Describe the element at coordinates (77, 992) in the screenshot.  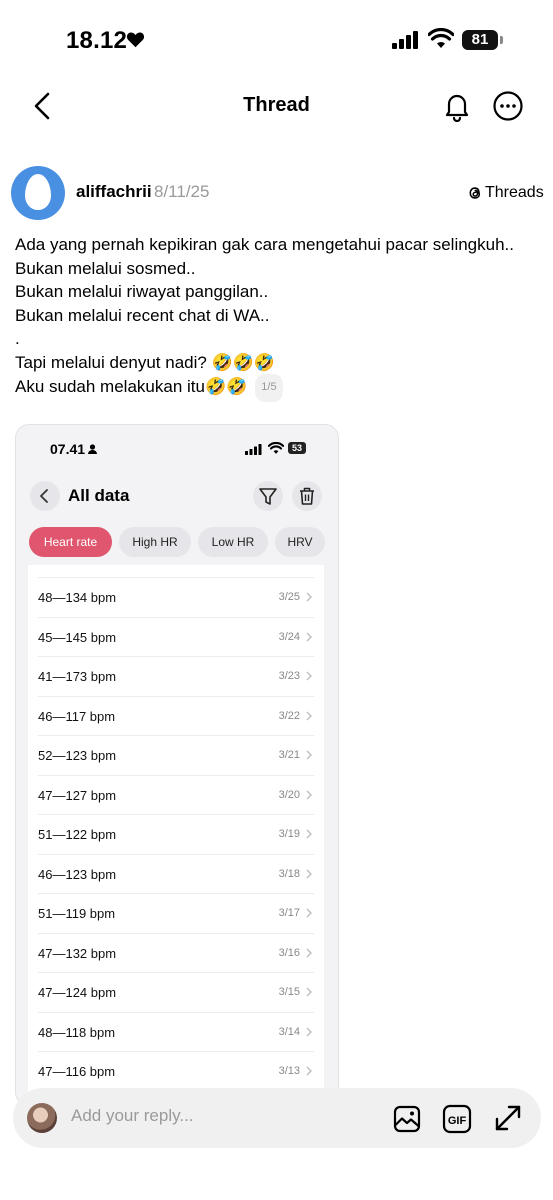
I see `record-range: 47—124 bpm` at that location.